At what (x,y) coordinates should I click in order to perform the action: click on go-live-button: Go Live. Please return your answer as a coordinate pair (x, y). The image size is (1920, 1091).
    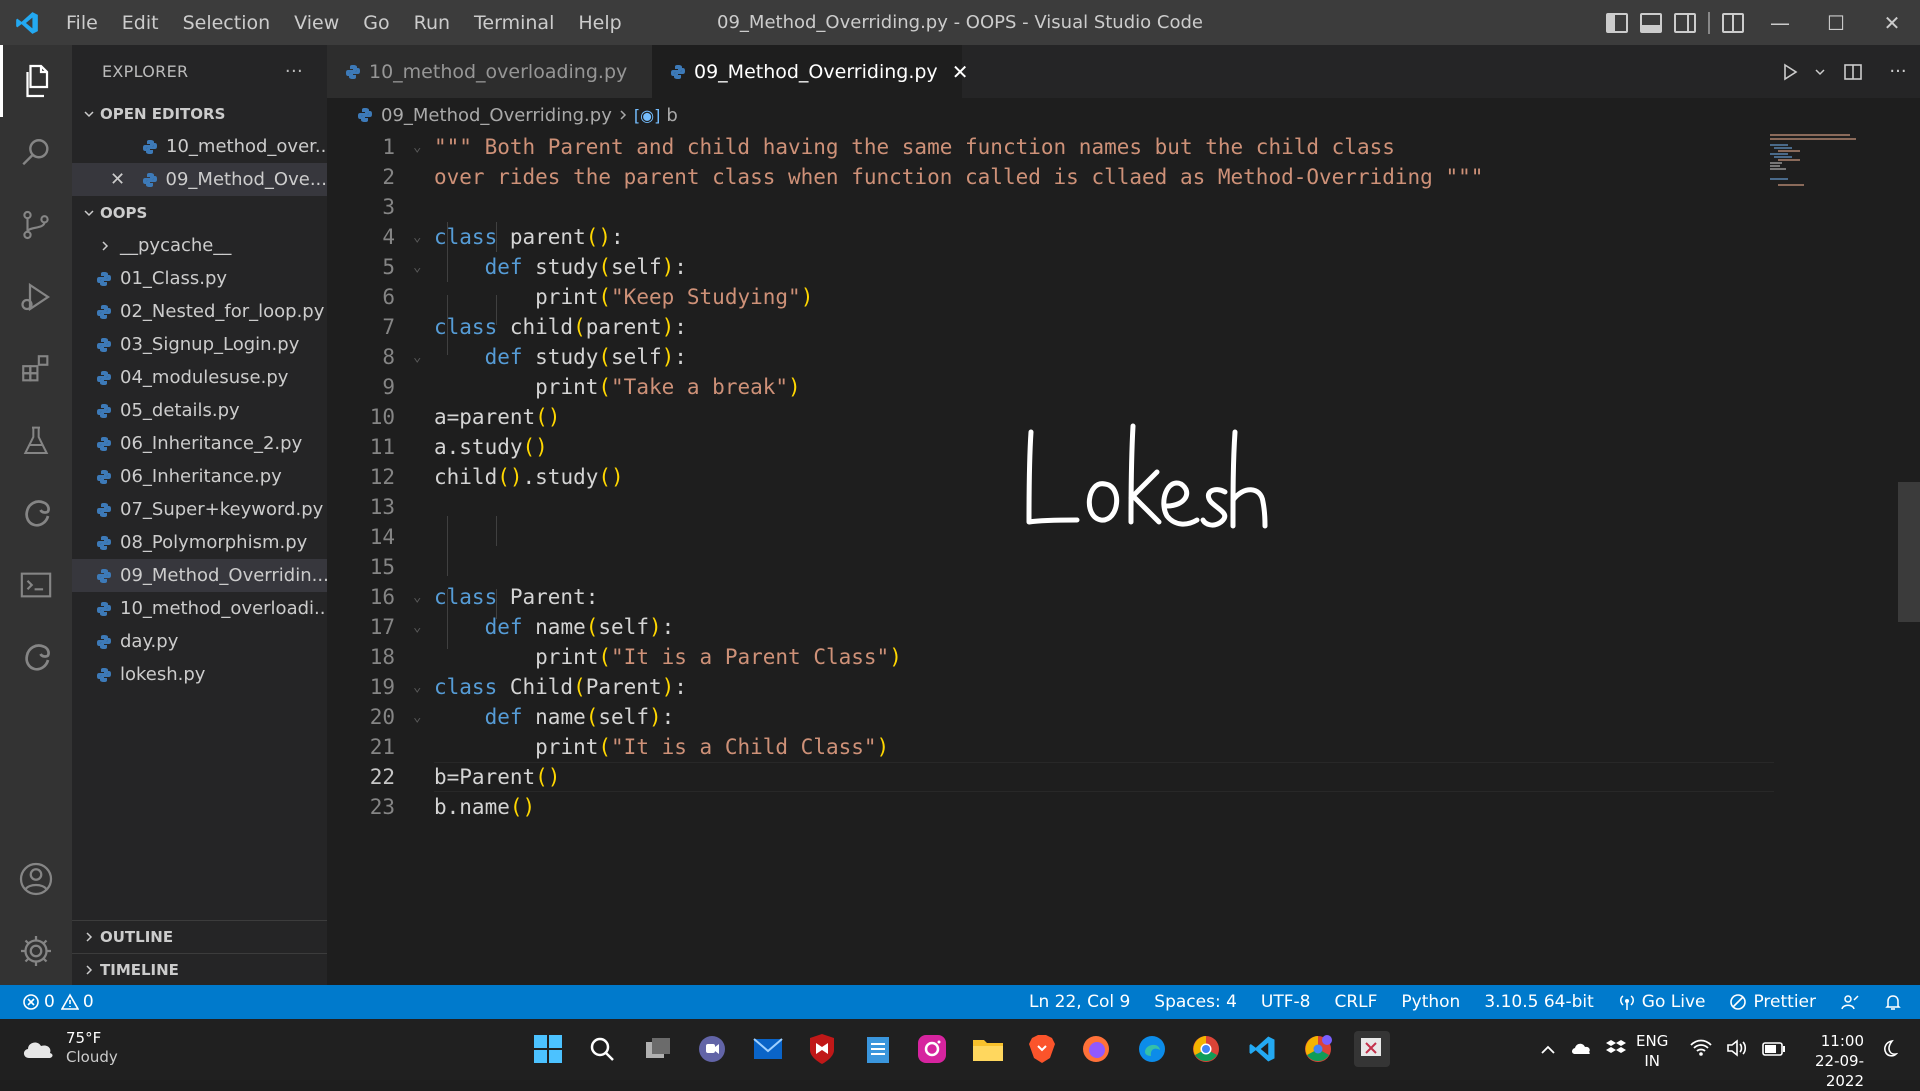
    Looking at the image, I should click on (1662, 1002).